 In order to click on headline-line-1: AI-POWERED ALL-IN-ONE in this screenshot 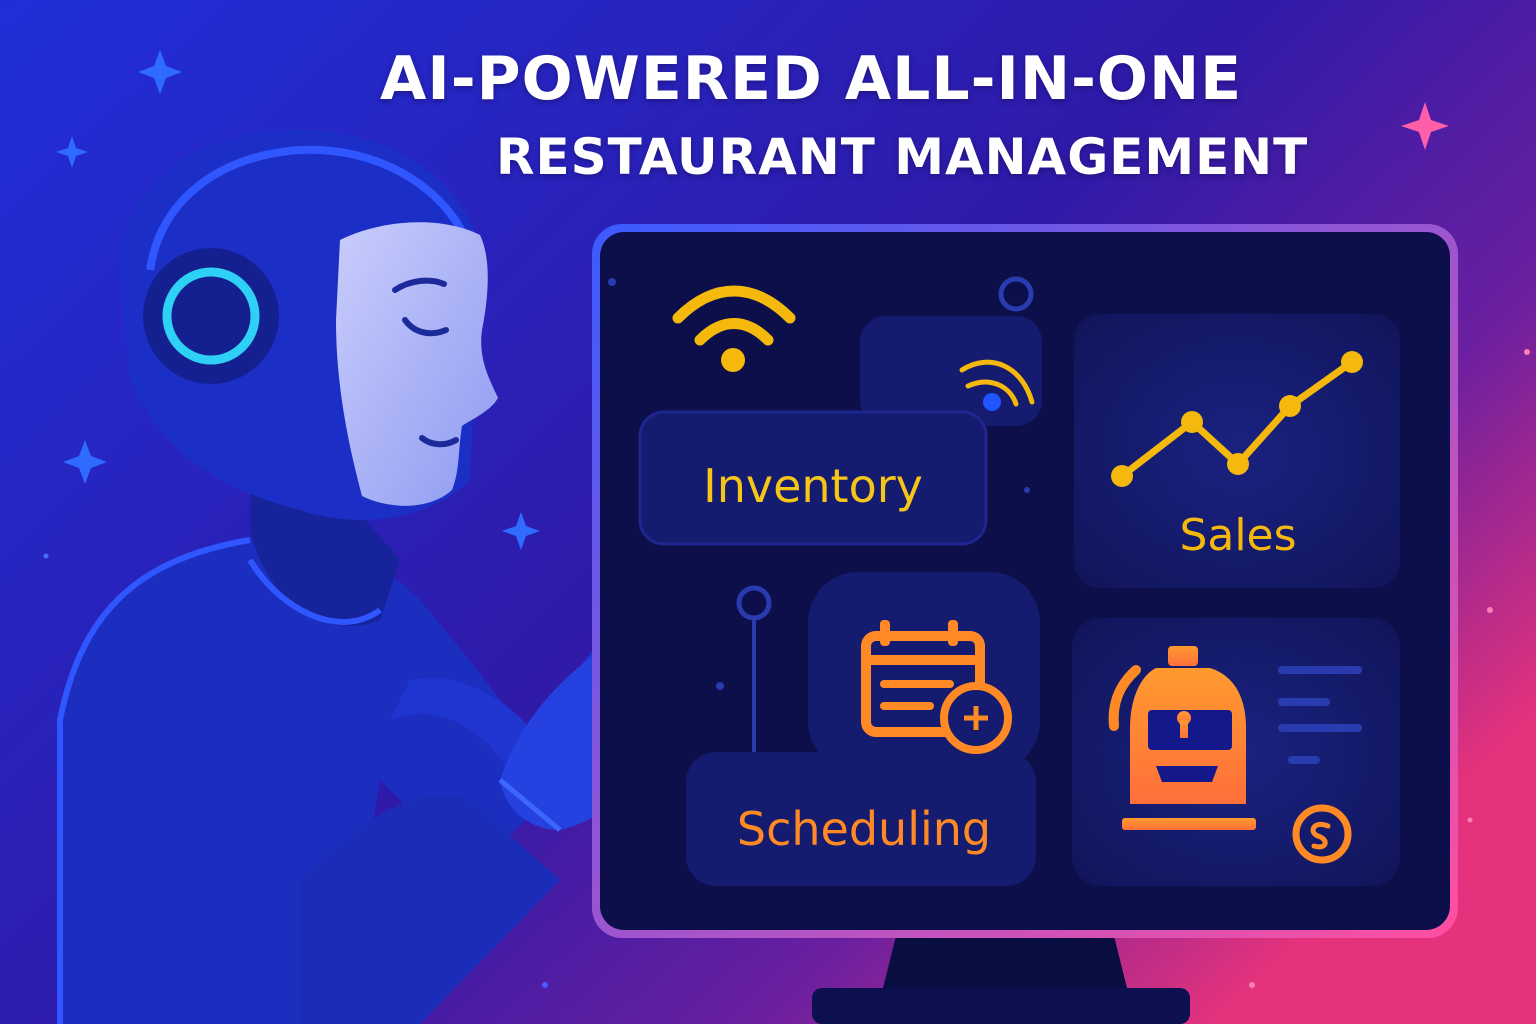, I will do `click(811, 79)`.